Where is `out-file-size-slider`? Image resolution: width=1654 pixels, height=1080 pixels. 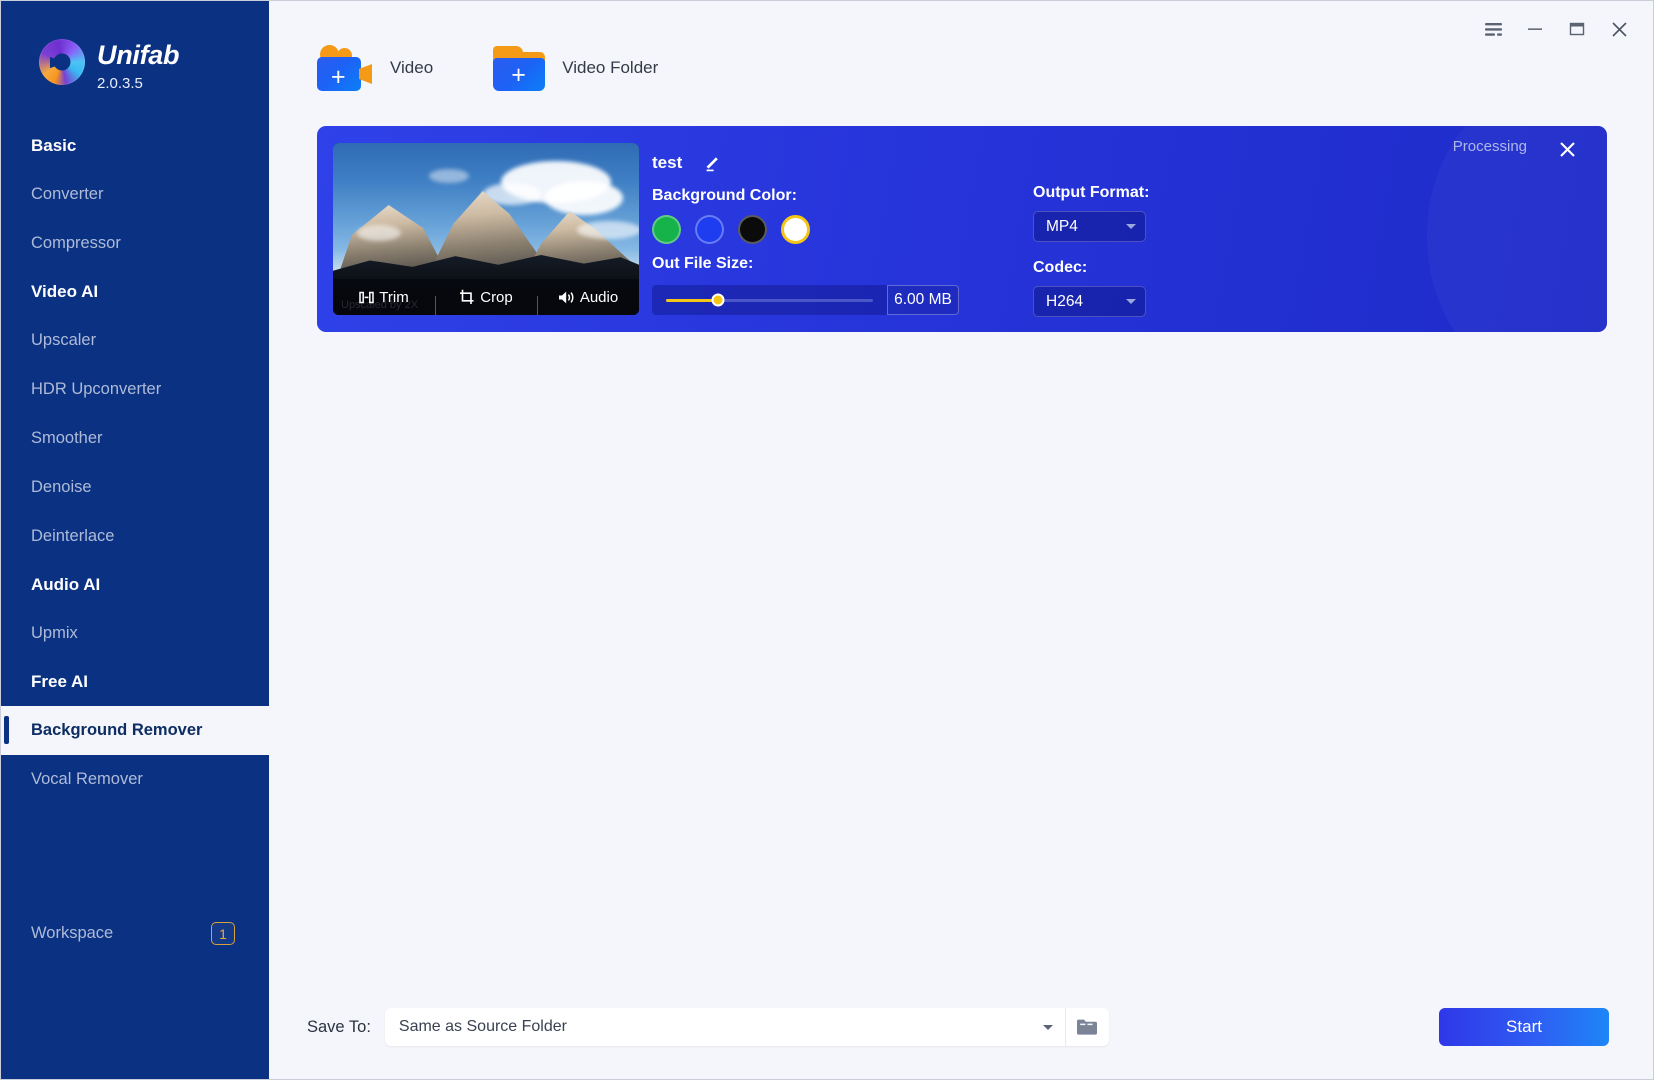 out-file-size-slider is located at coordinates (769, 300).